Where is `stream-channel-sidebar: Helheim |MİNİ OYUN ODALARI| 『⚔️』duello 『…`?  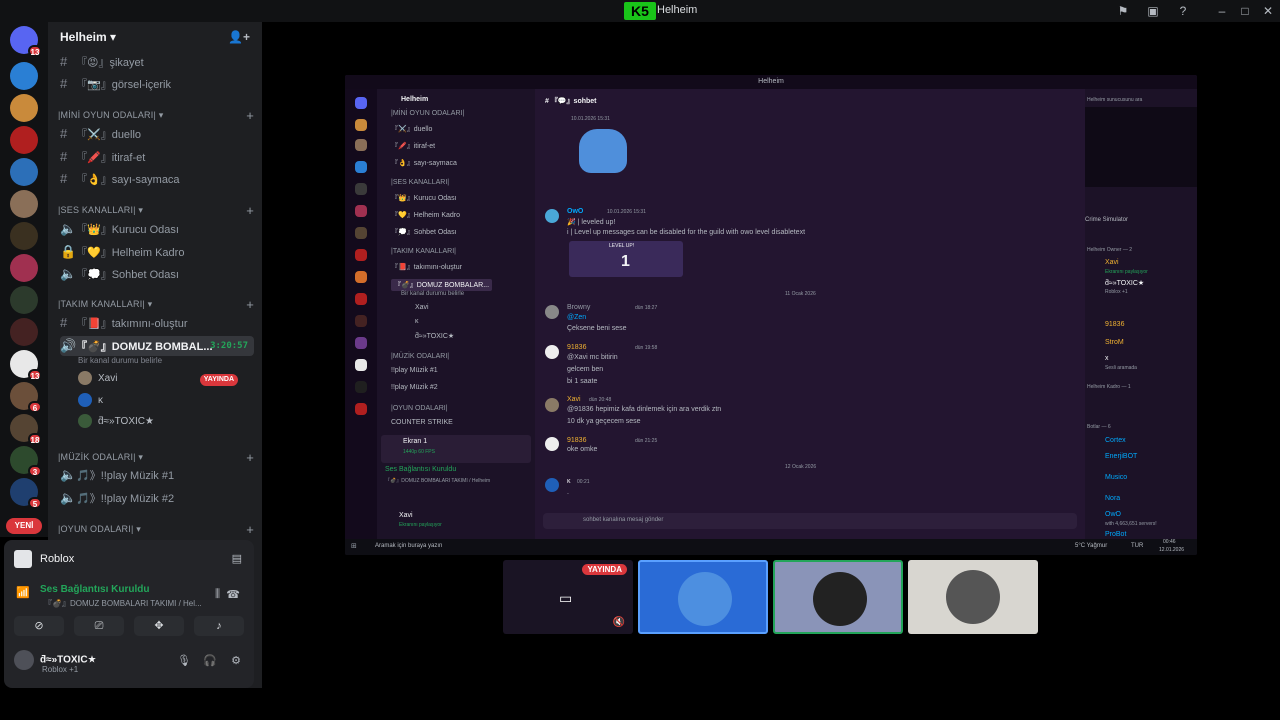
stream-channel-sidebar: Helheim |MİNİ OYUN ODALARI| 『⚔️』duello 『… is located at coordinates (456, 314).